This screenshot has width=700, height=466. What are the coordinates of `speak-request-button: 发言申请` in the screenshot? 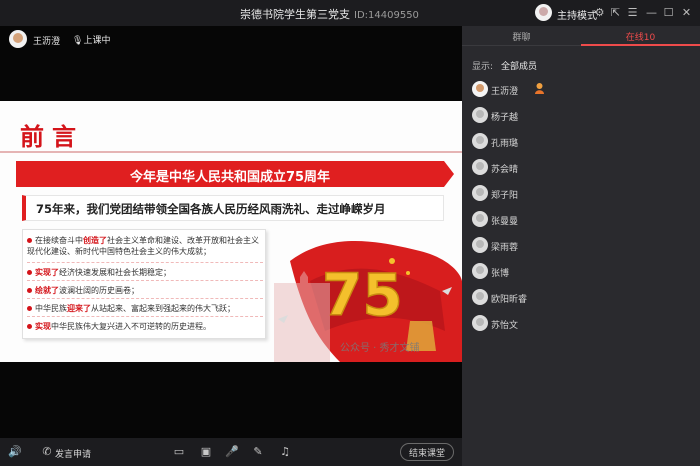 It's located at (73, 453).